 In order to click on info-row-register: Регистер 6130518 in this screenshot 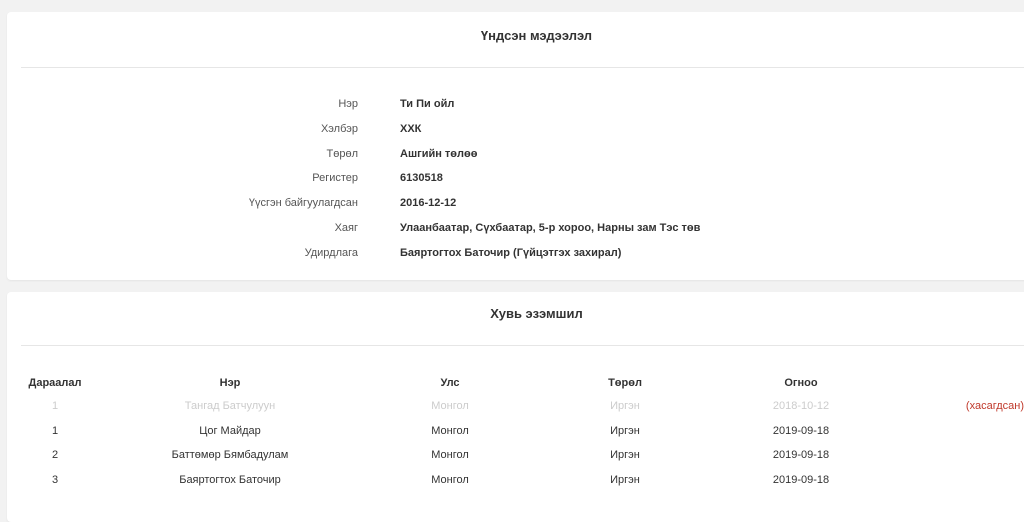, I will do `click(507, 178)`.